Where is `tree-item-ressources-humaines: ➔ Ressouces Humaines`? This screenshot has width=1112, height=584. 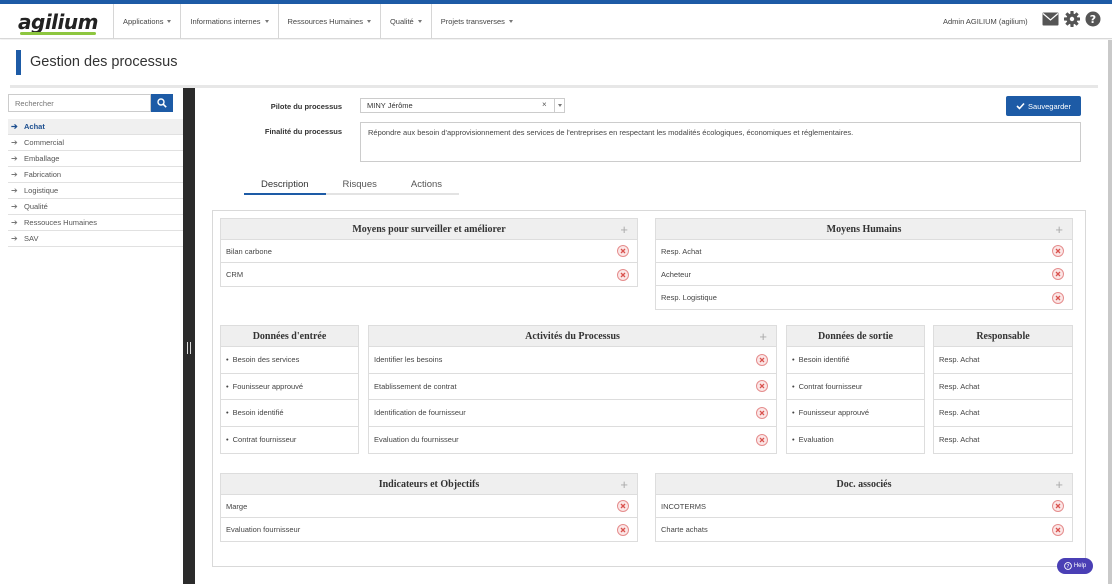
tree-item-ressources-humaines: ➔ Ressouces Humaines is located at coordinates (95, 223).